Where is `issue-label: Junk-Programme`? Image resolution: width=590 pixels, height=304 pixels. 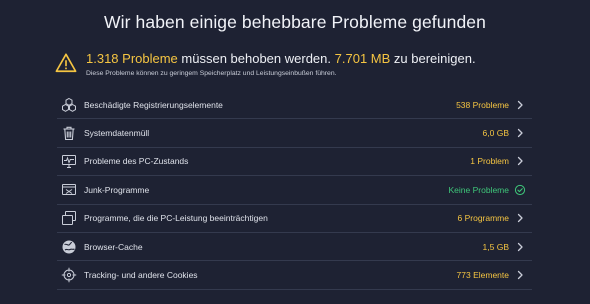
issue-label: Junk-Programme is located at coordinates (117, 189).